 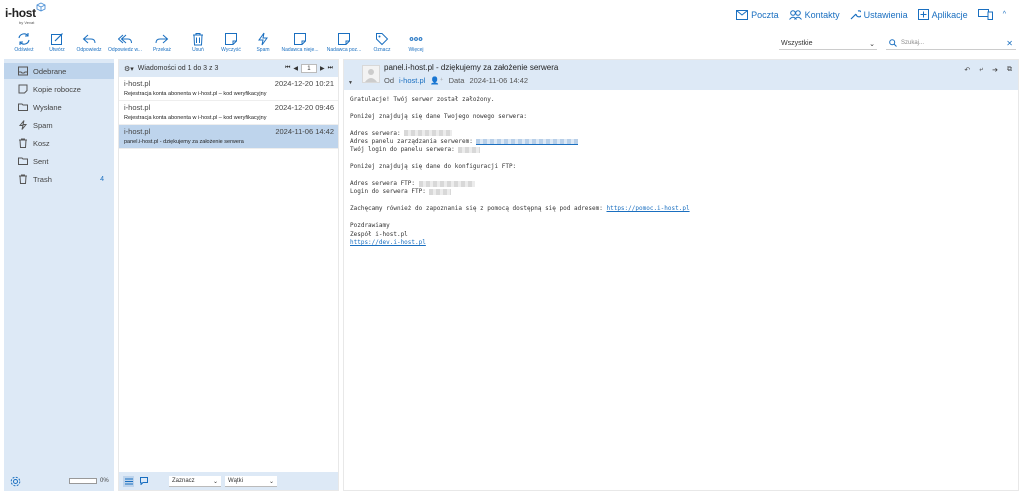 What do you see at coordinates (988, 70) in the screenshot?
I see `message-actions: ↶ ⤶ ➔ ⧉` at bounding box center [988, 70].